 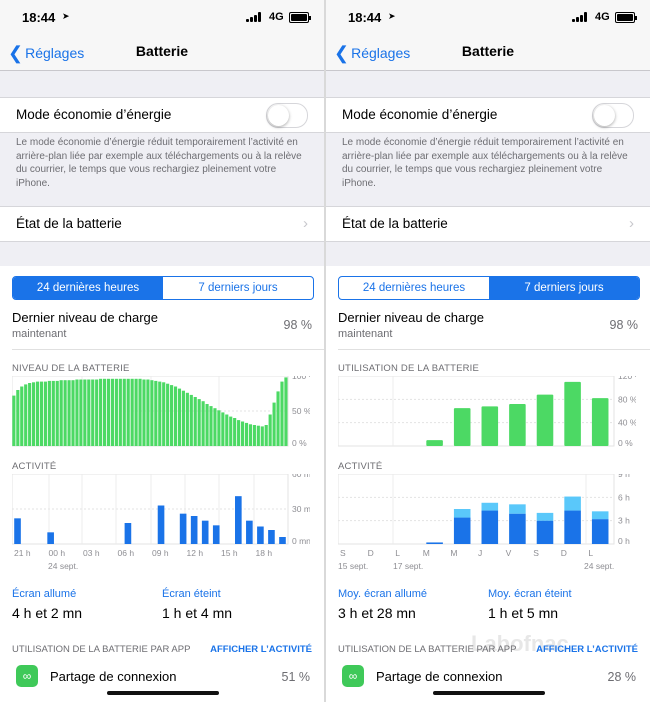 I want to click on signal-icon, so click(x=580, y=17).